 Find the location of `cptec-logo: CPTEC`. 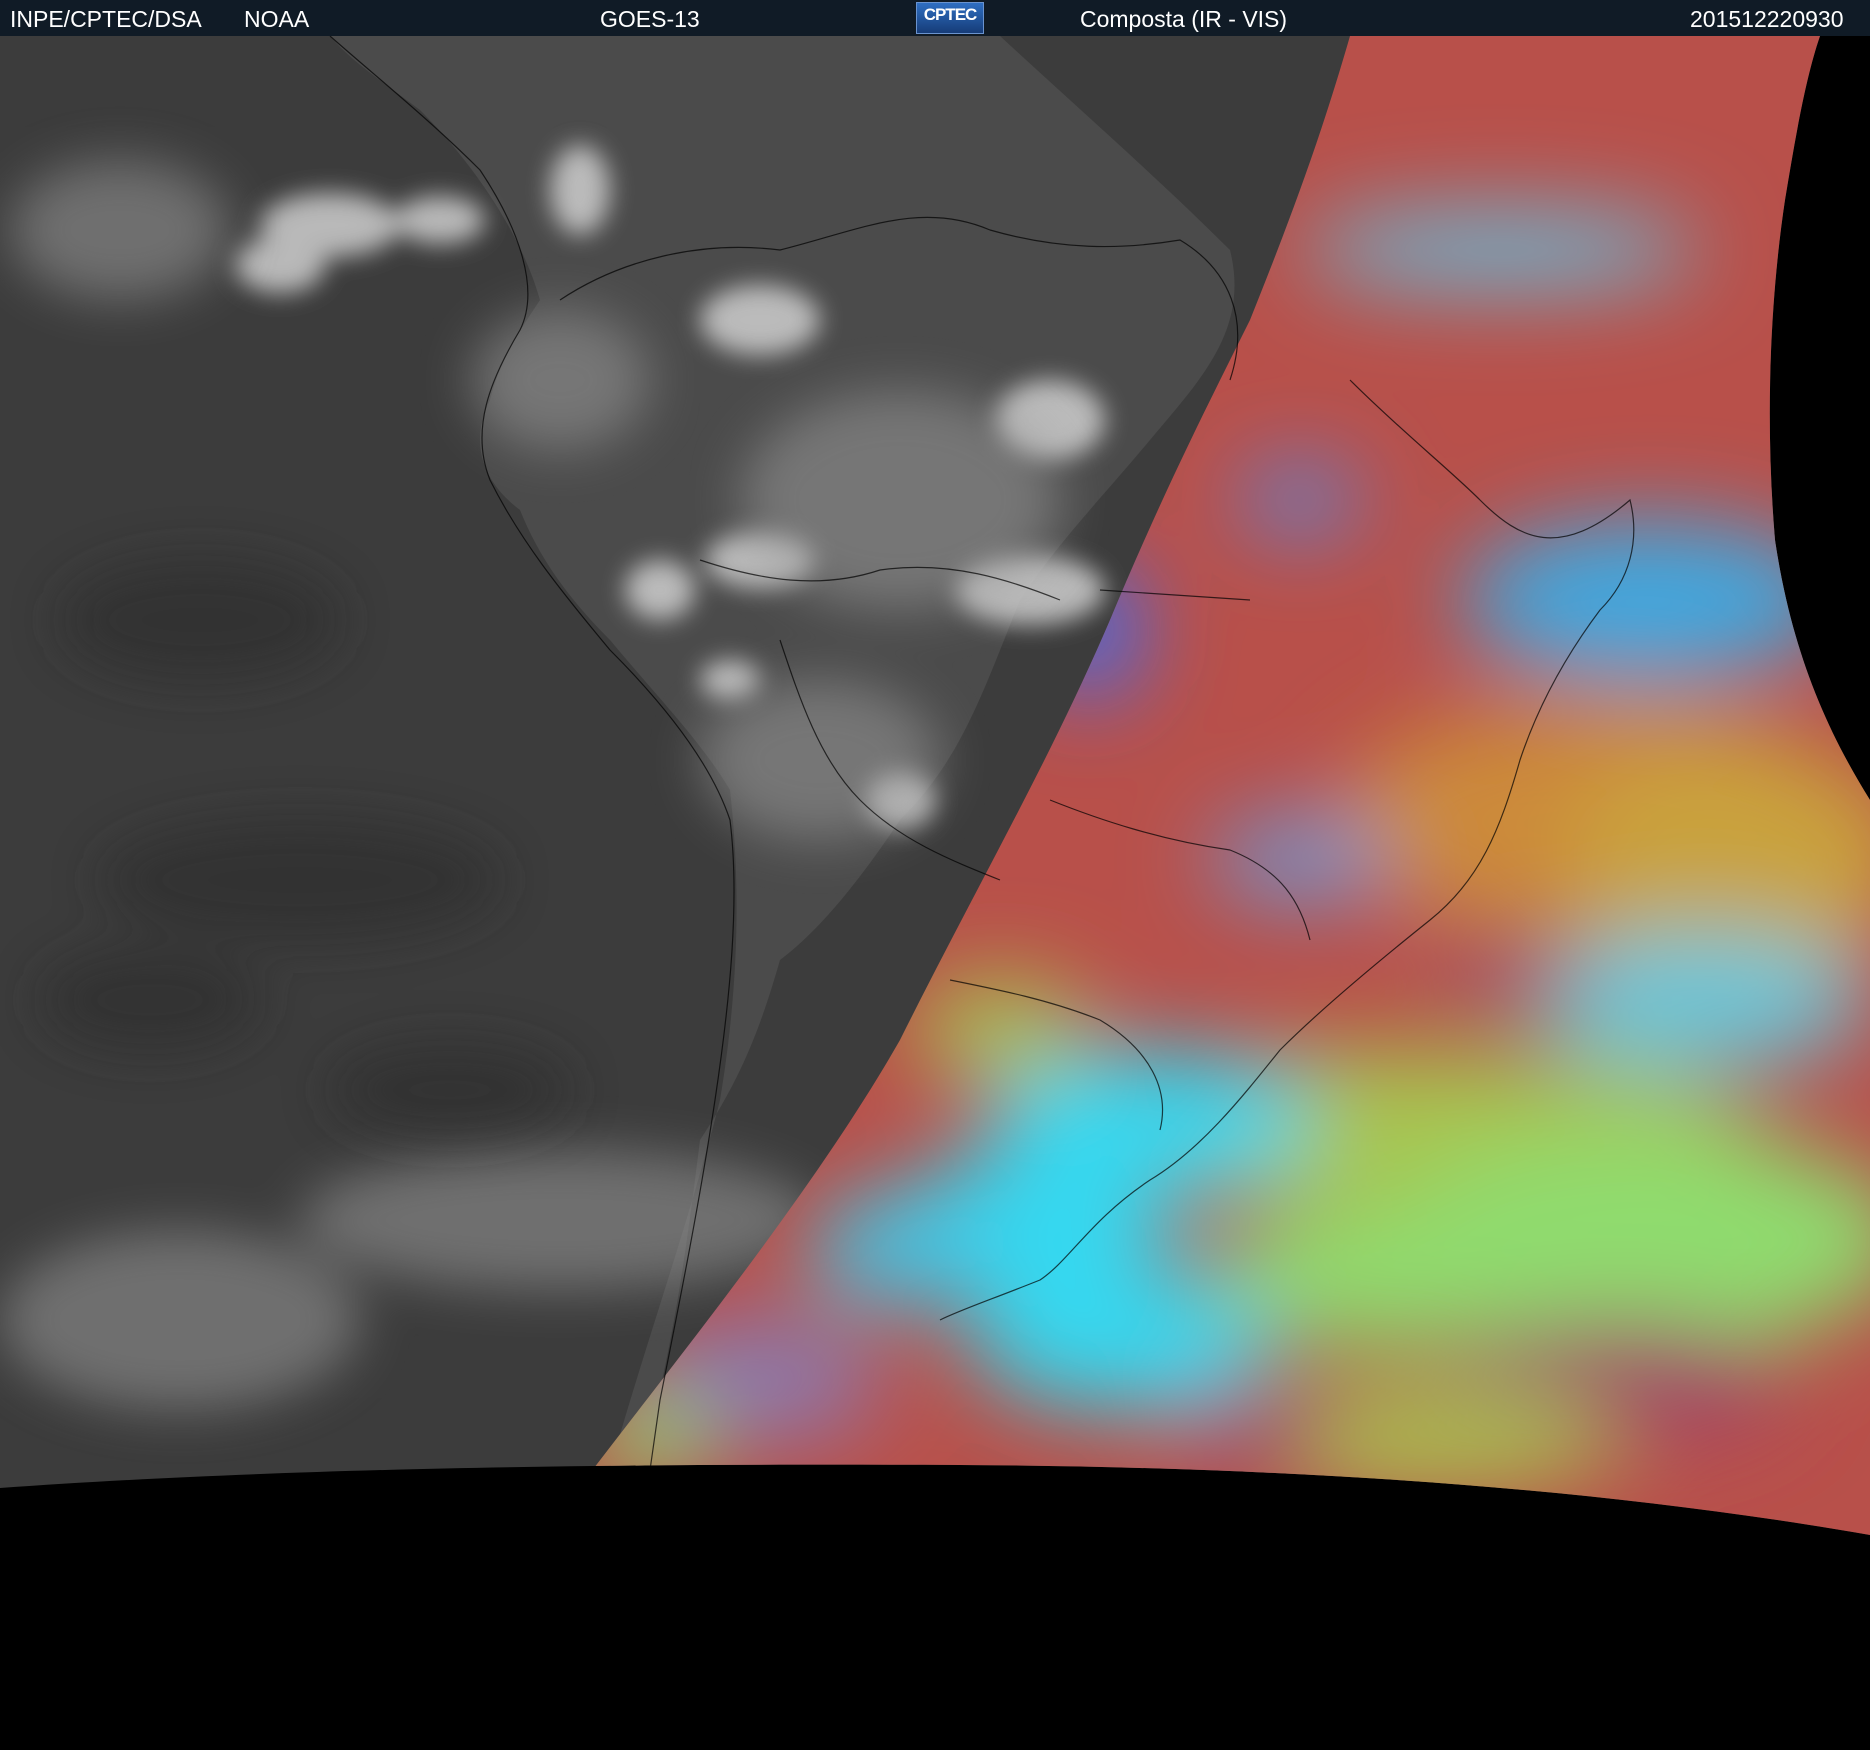

cptec-logo: CPTEC is located at coordinates (950, 18).